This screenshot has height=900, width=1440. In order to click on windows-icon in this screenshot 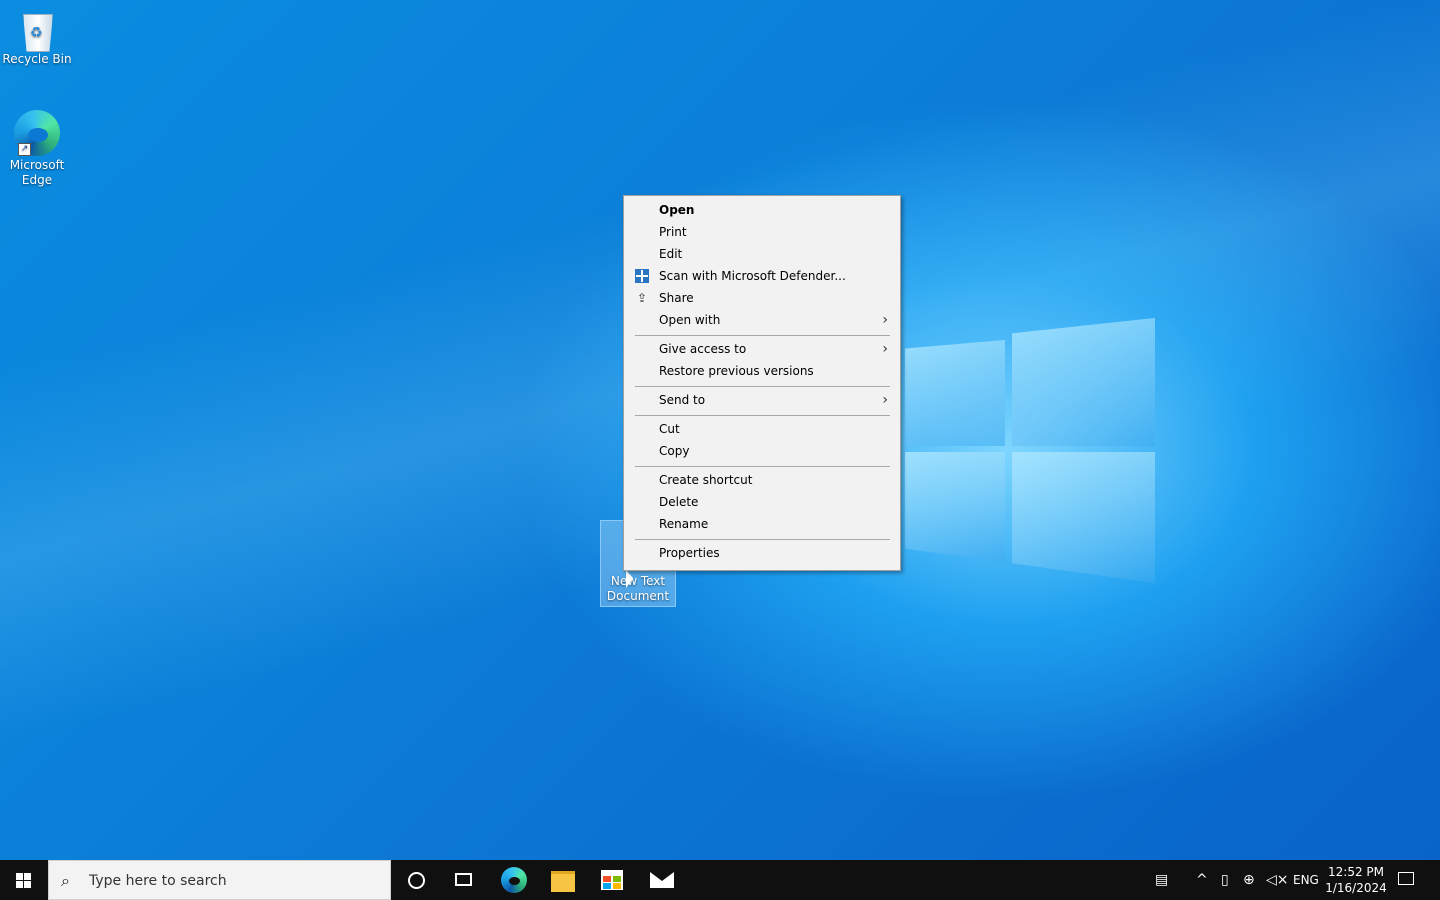, I will do `click(24, 881)`.